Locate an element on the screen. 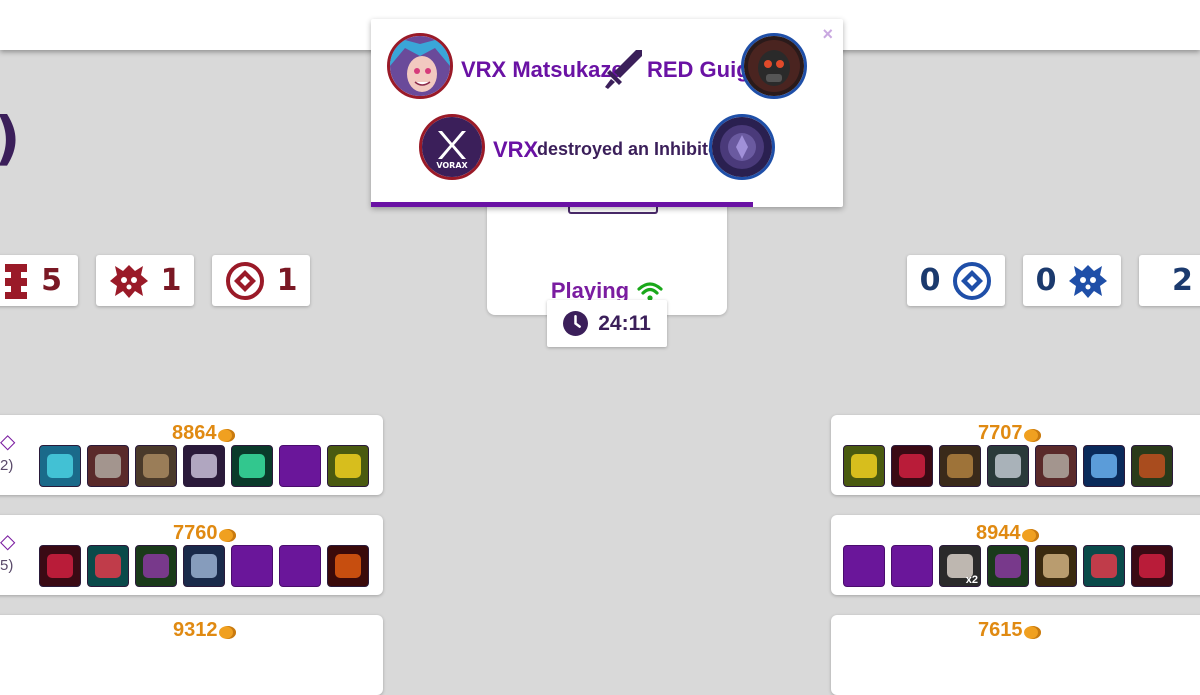 The height and width of the screenshot is (695, 1200). inhibitor-icon is located at coordinates (972, 280).